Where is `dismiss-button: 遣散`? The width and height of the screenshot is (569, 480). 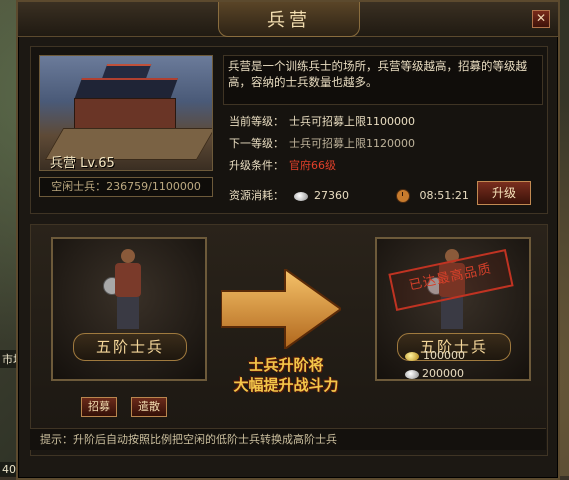
dismiss-button: 遣散 is located at coordinates (149, 407).